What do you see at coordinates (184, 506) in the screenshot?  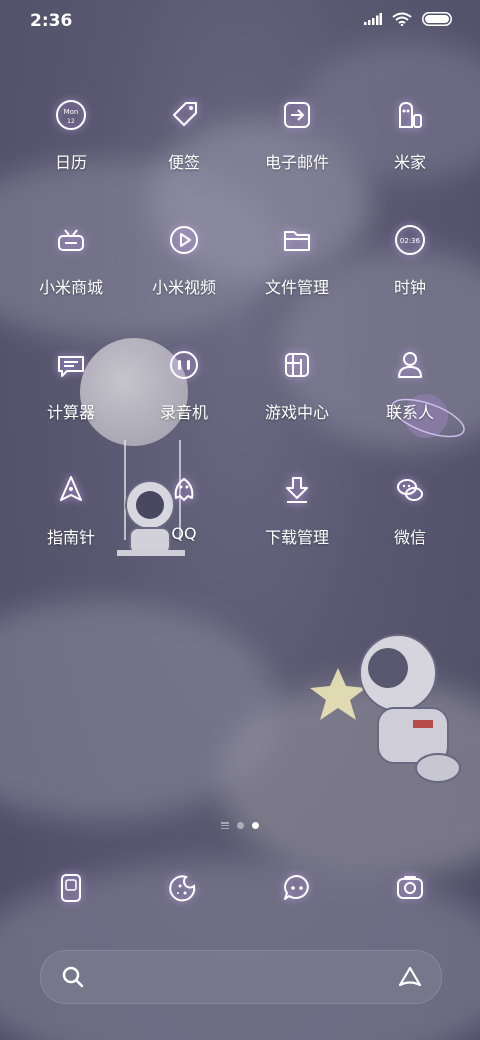 I see `app-qq: QQ` at bounding box center [184, 506].